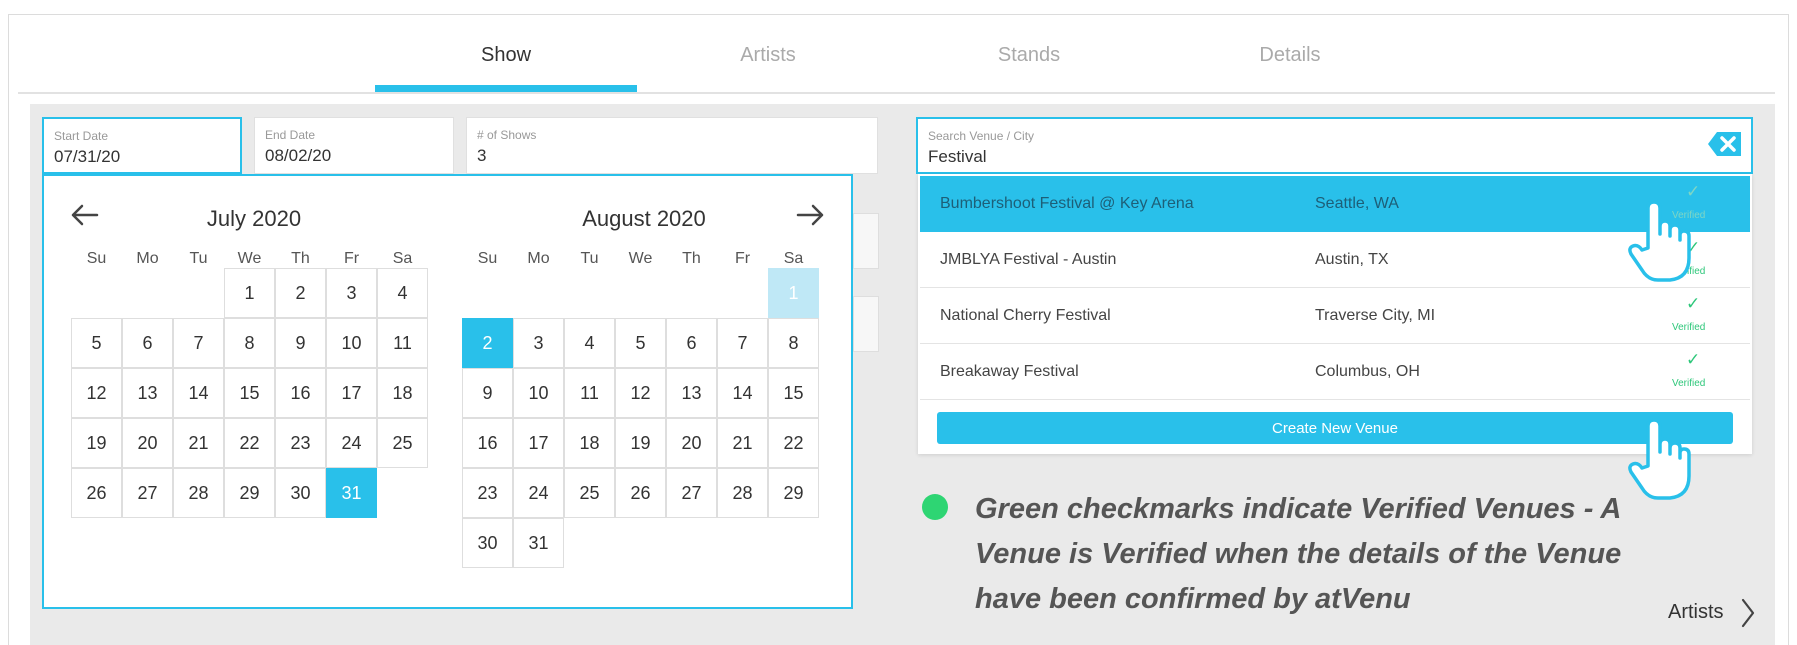 Image resolution: width=1797 pixels, height=645 pixels. Describe the element at coordinates (1335, 428) in the screenshot. I see `create-venue-button: Create New Venue` at that location.